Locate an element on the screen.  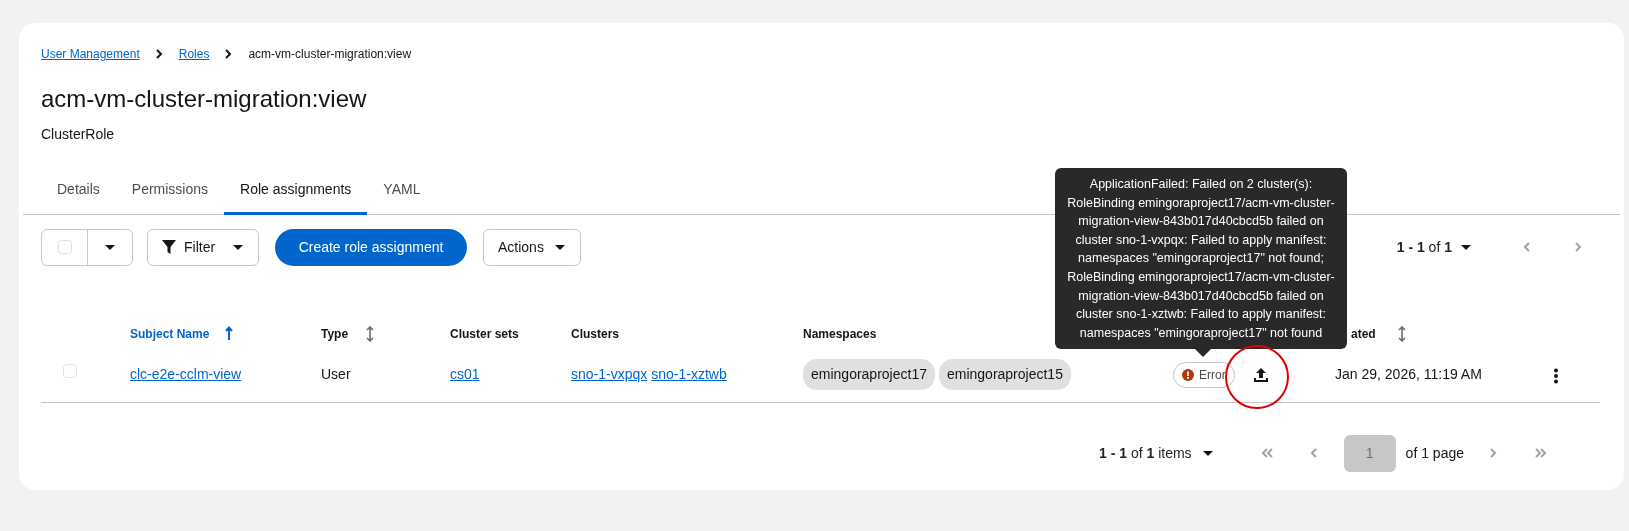
create-role-assignment-button: Create role assignment is located at coordinates (371, 247).